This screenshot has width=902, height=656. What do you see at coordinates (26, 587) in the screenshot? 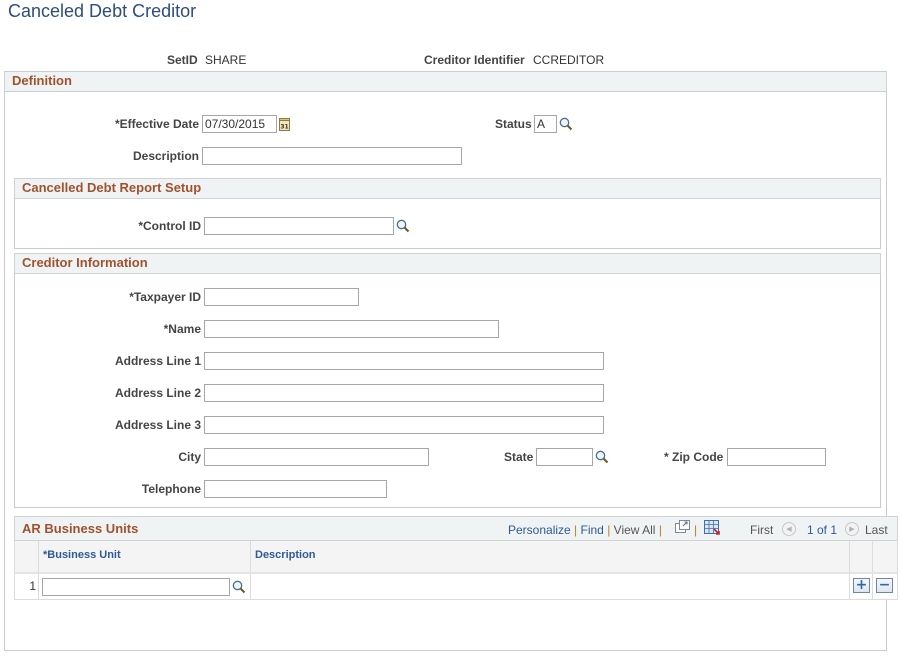
I see `table-row: 1` at bounding box center [26, 587].